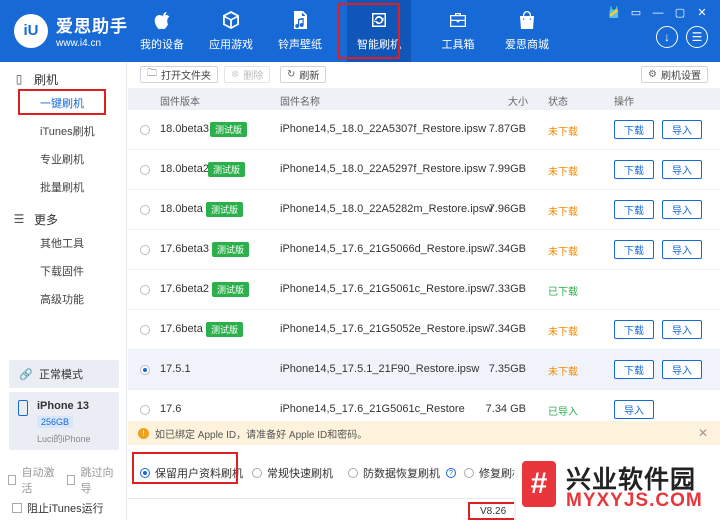  Describe the element at coordinates (614, 13) in the screenshot. I see `skin-icon: 🎽` at that location.